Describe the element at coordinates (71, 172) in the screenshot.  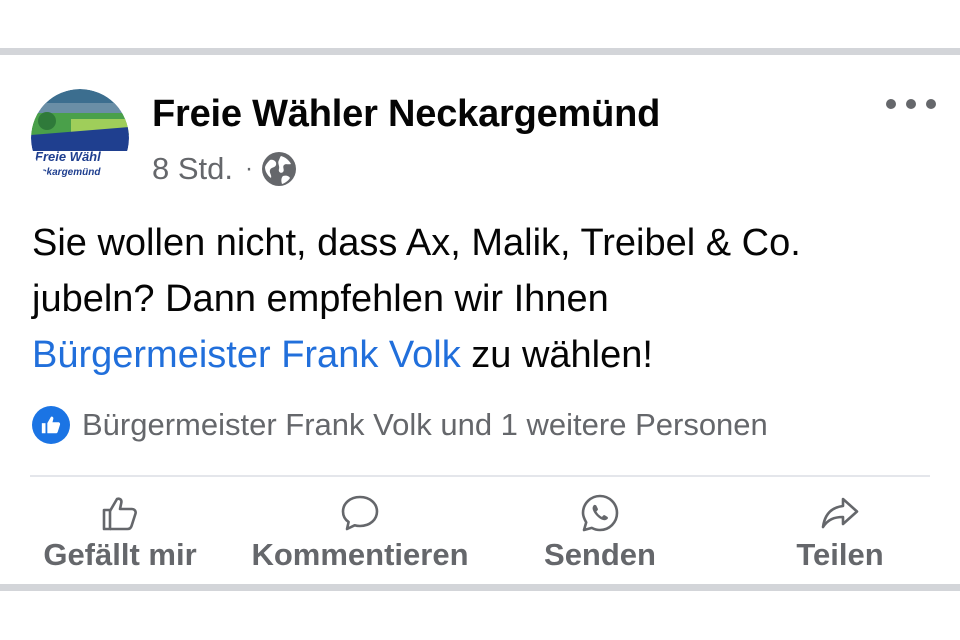
I see `svg-text: ckargemünd` at that location.